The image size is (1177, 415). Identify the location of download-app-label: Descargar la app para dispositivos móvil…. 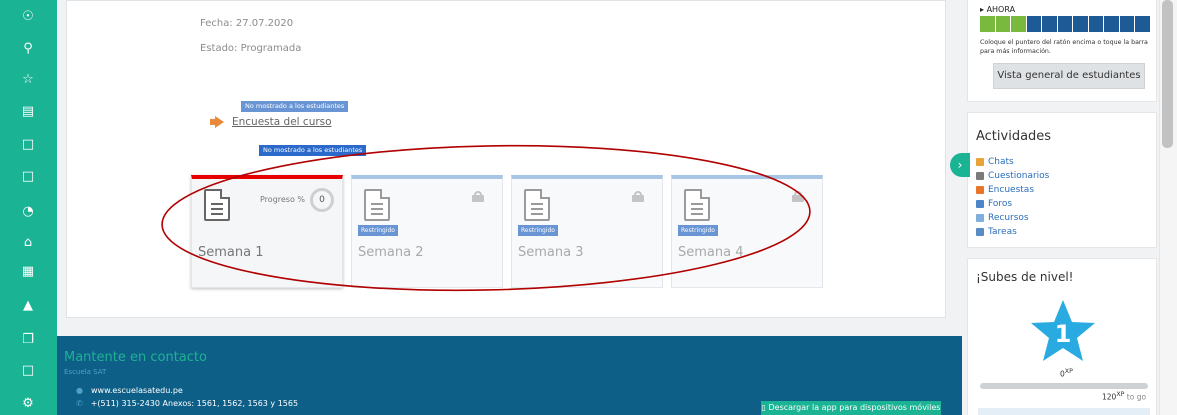
(854, 407).